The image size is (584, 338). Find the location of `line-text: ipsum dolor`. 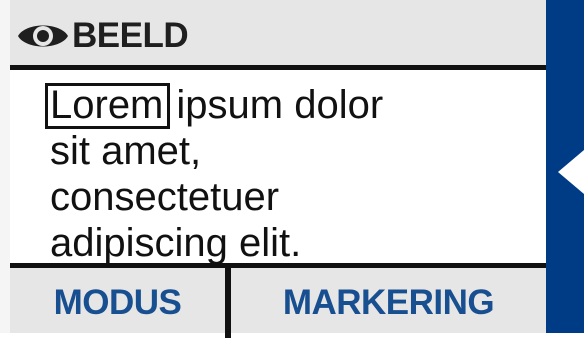

line-text: ipsum dolor is located at coordinates (280, 105).